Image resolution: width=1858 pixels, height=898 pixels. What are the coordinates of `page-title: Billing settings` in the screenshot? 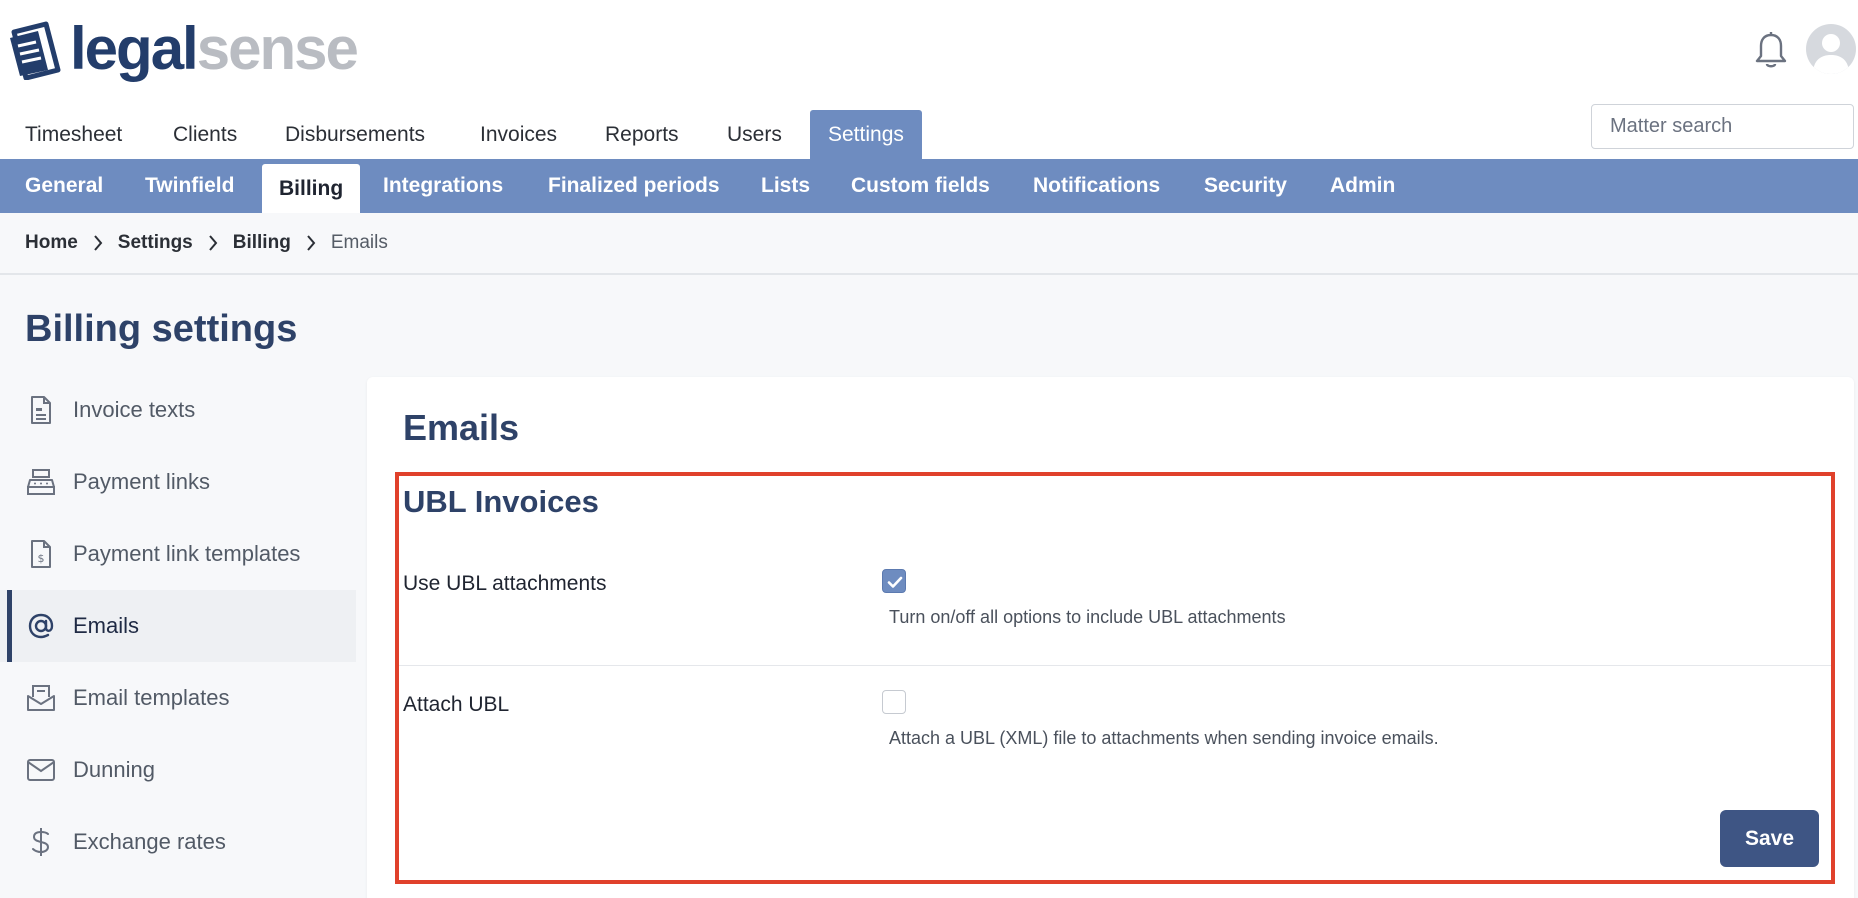 It's located at (161, 329).